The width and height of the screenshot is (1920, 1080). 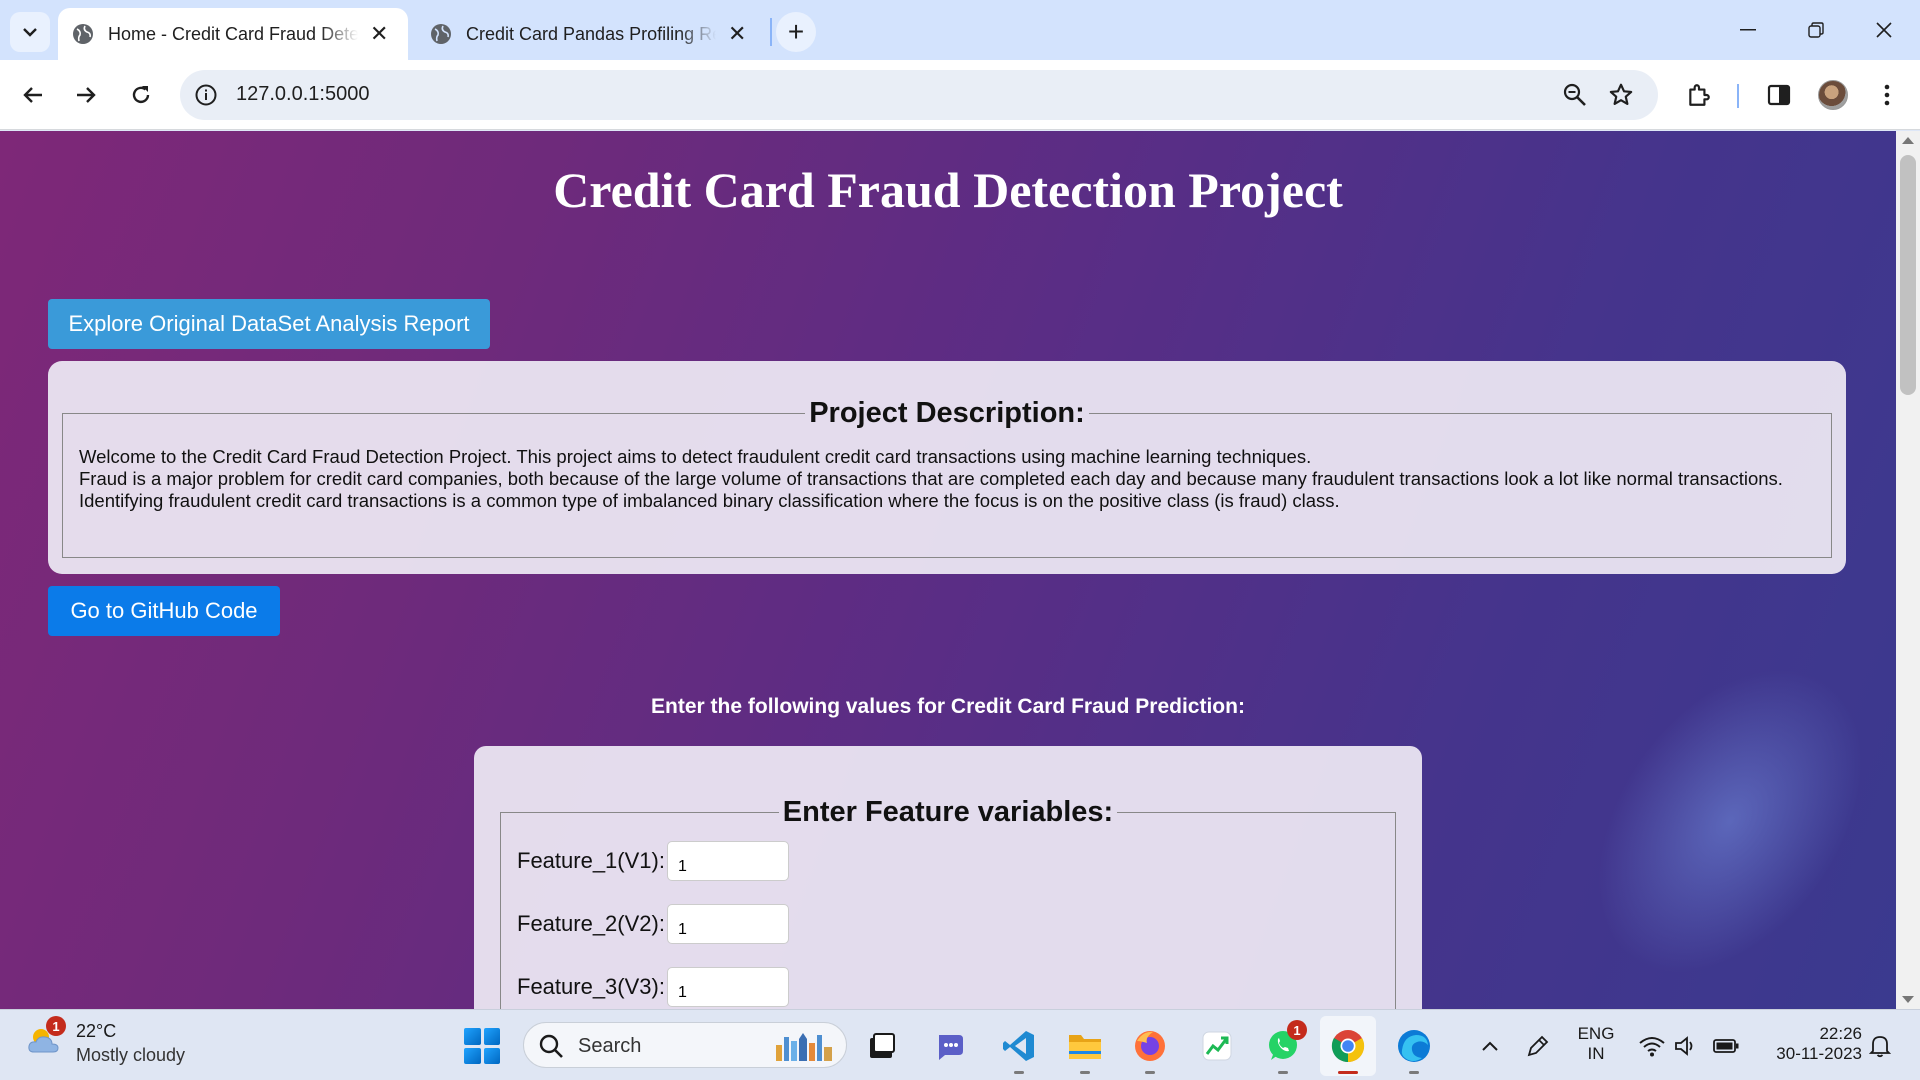 What do you see at coordinates (610, 1046) in the screenshot?
I see `search-label: Search` at bounding box center [610, 1046].